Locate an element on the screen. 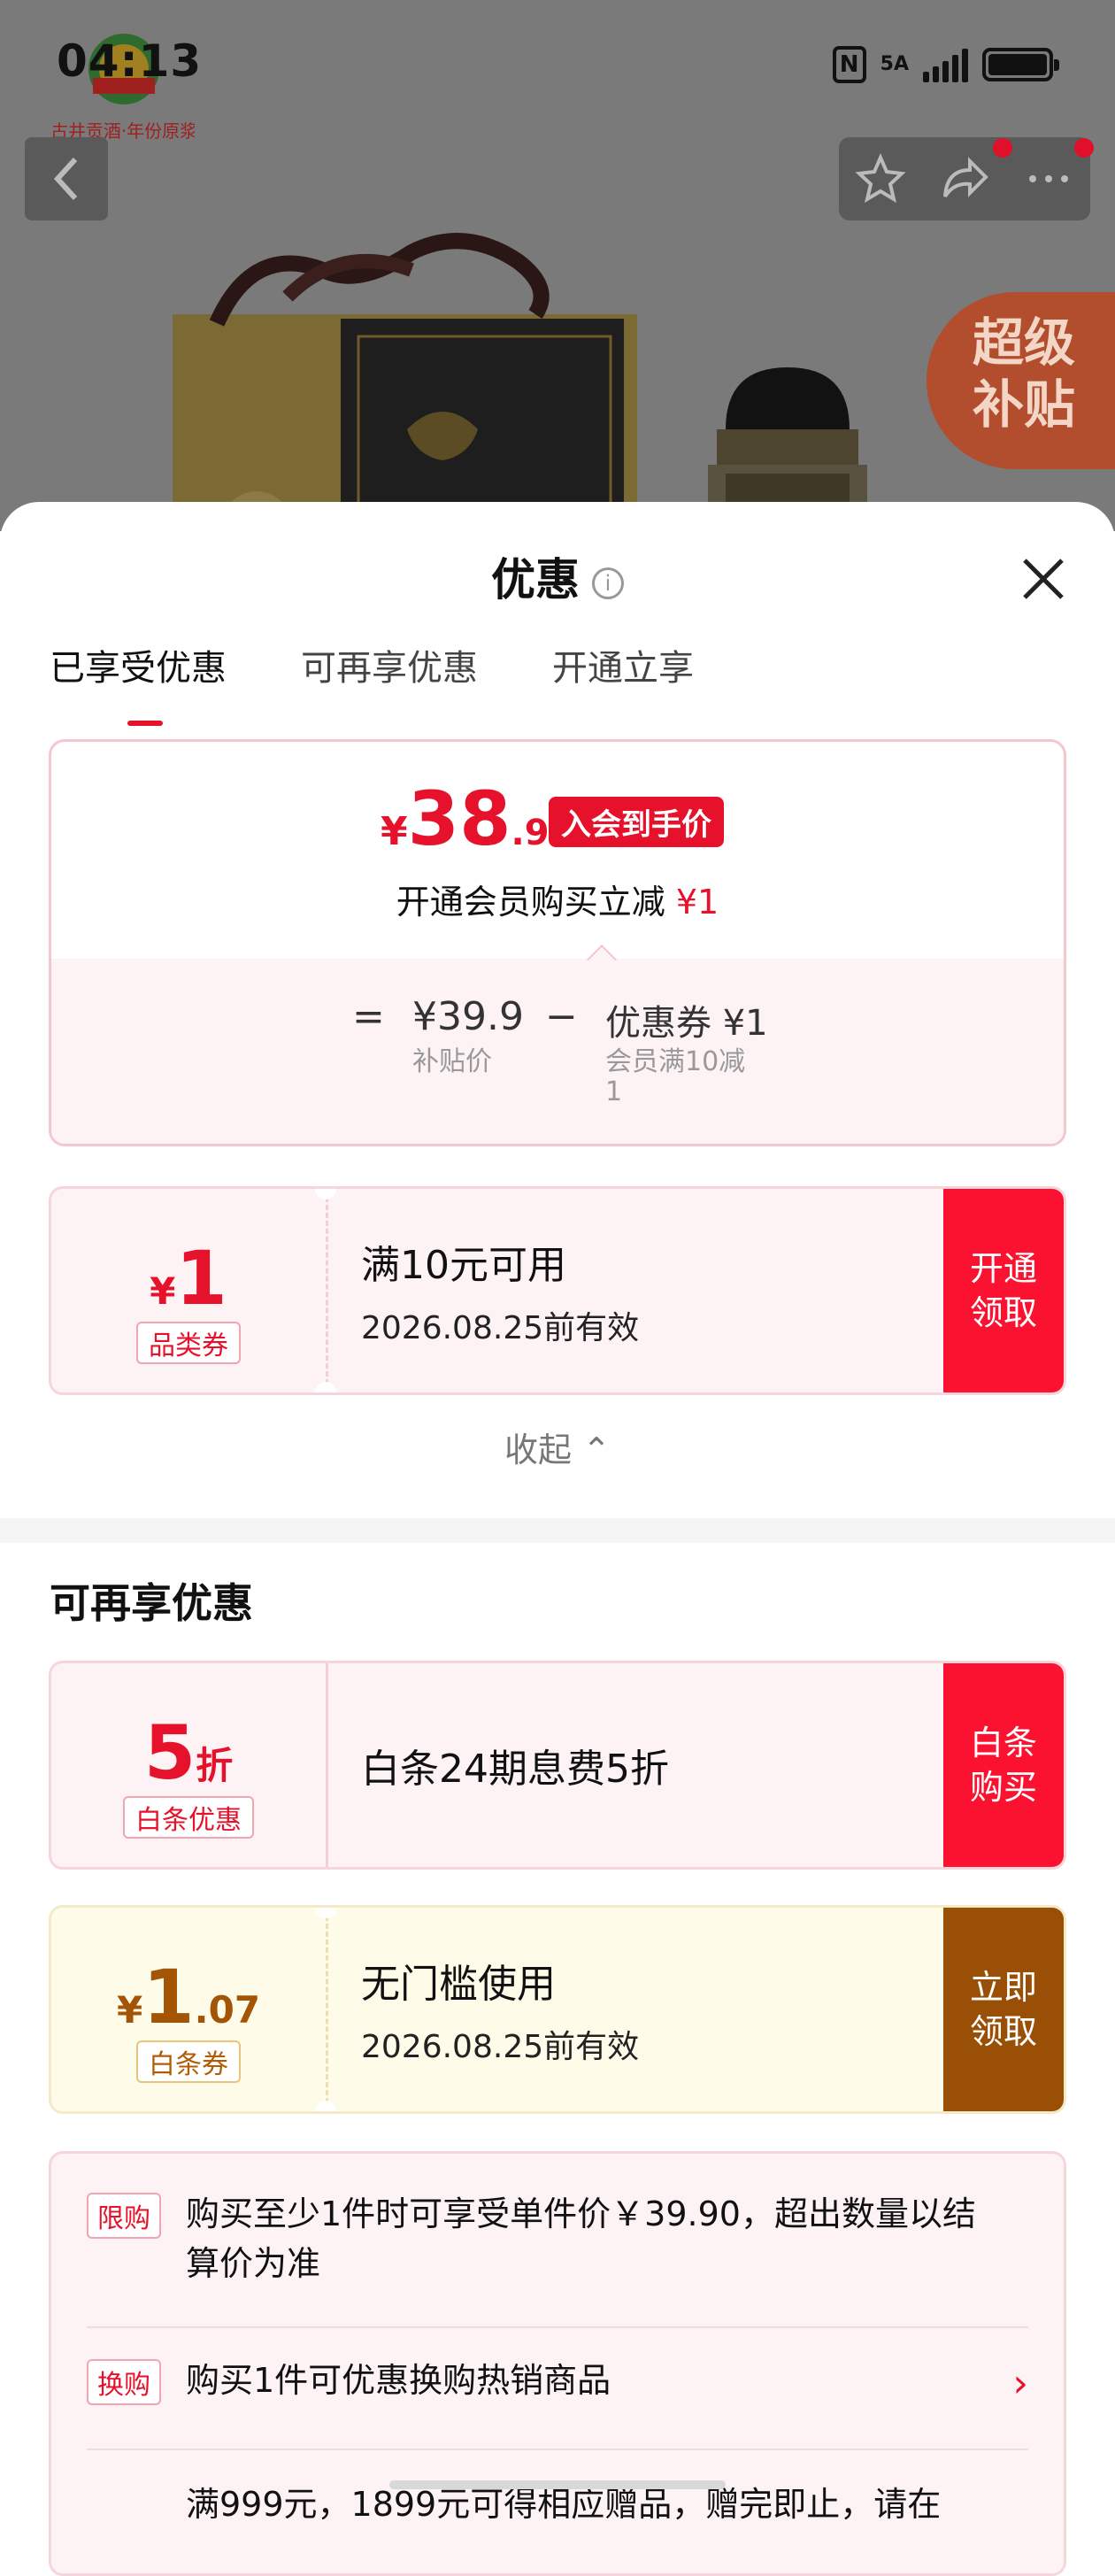  baitiao-discount-card: 5折 白条优惠 白条24期息费5折 白条 购买 is located at coordinates (557, 1765).